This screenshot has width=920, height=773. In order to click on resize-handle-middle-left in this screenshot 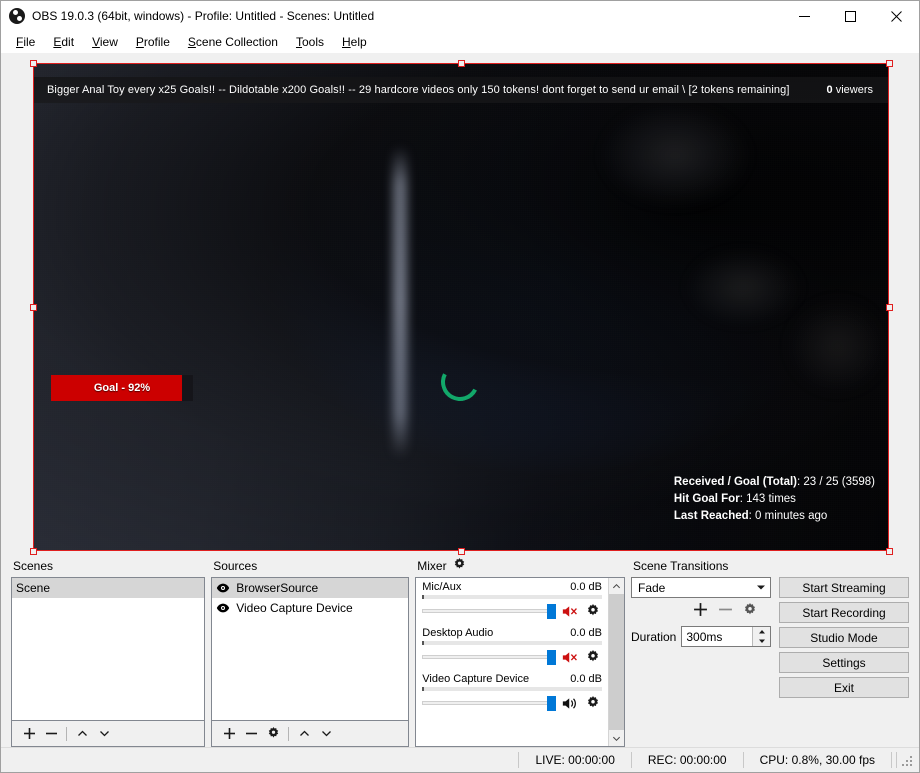, I will do `click(33, 307)`.